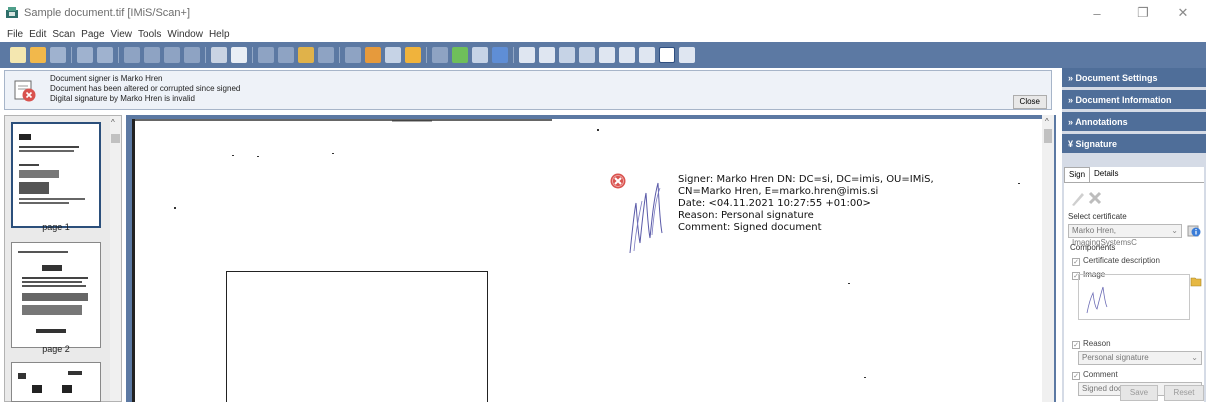  What do you see at coordinates (286, 55) in the screenshot?
I see `rotate-right-icon` at bounding box center [286, 55].